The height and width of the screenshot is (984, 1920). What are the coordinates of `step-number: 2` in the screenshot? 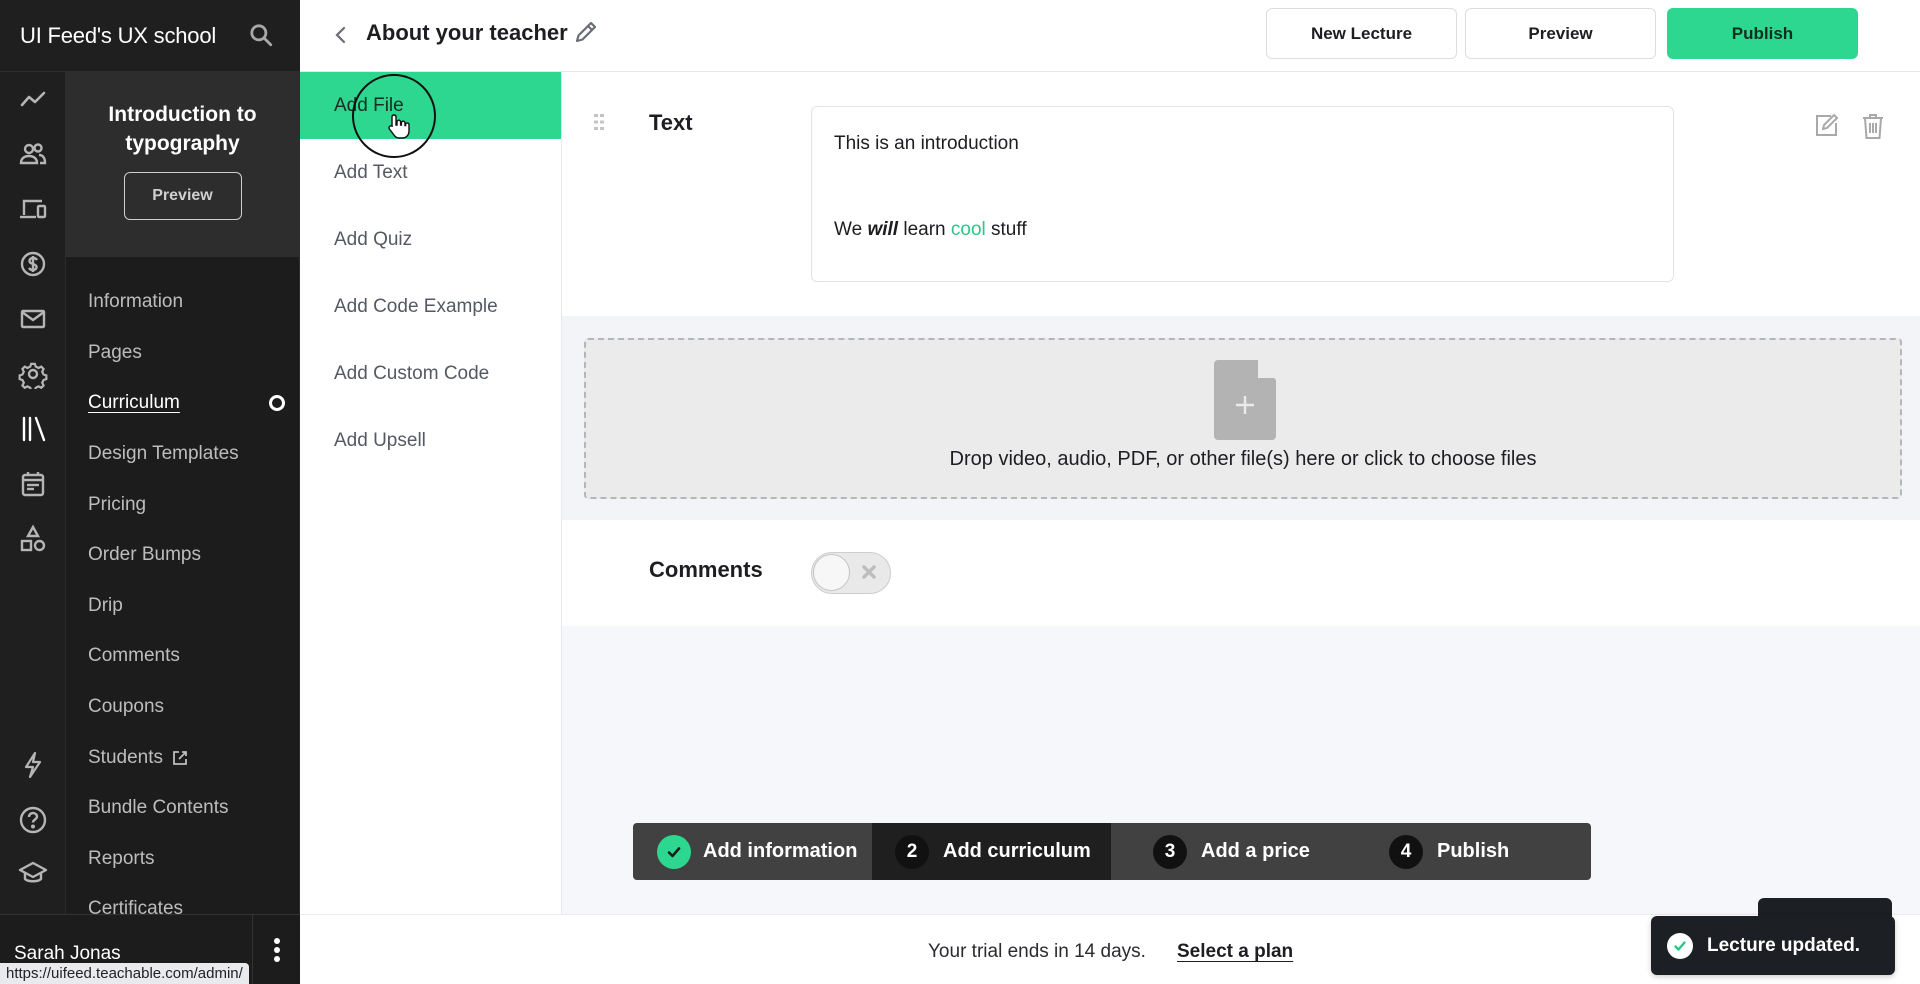 It's located at (912, 851).